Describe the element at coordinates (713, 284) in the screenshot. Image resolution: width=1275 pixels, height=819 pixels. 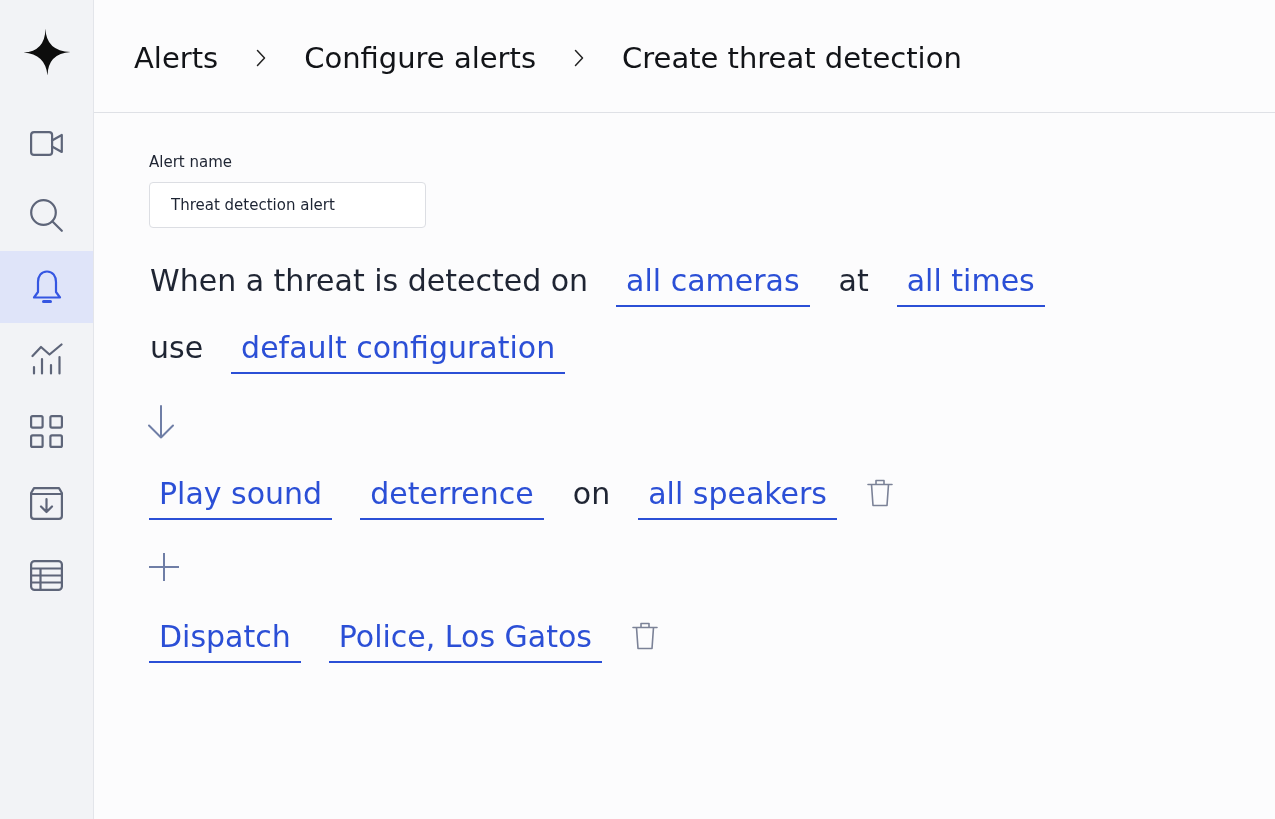
I see `option-link: all cameras` at that location.